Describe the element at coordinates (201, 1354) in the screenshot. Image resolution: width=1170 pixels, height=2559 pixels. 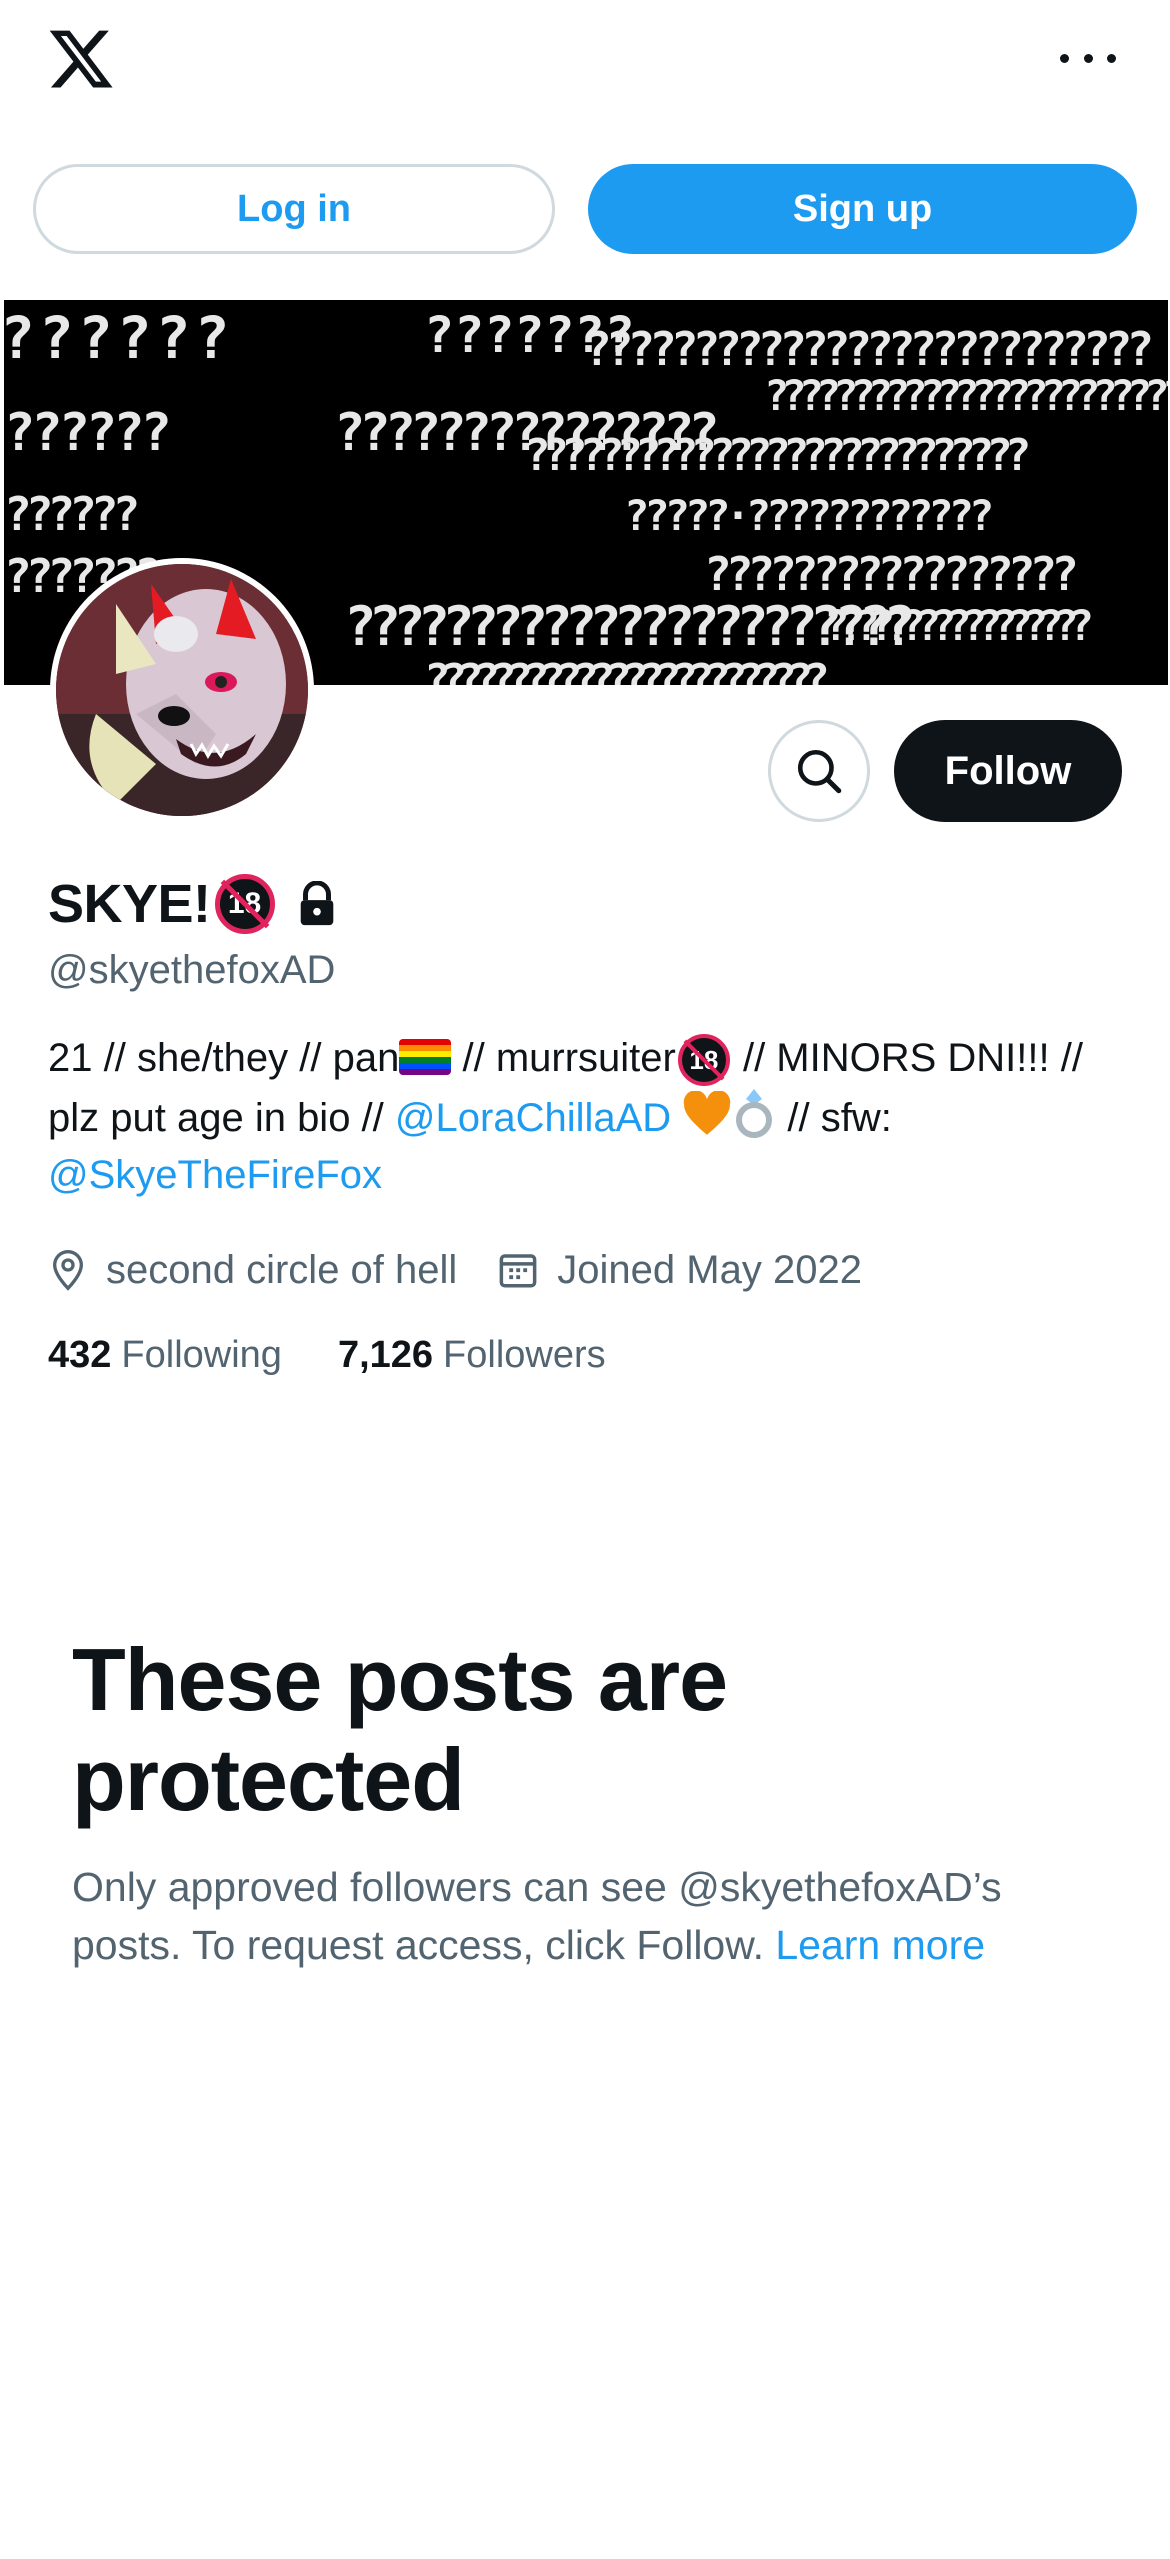
I see `following-label: Following` at that location.